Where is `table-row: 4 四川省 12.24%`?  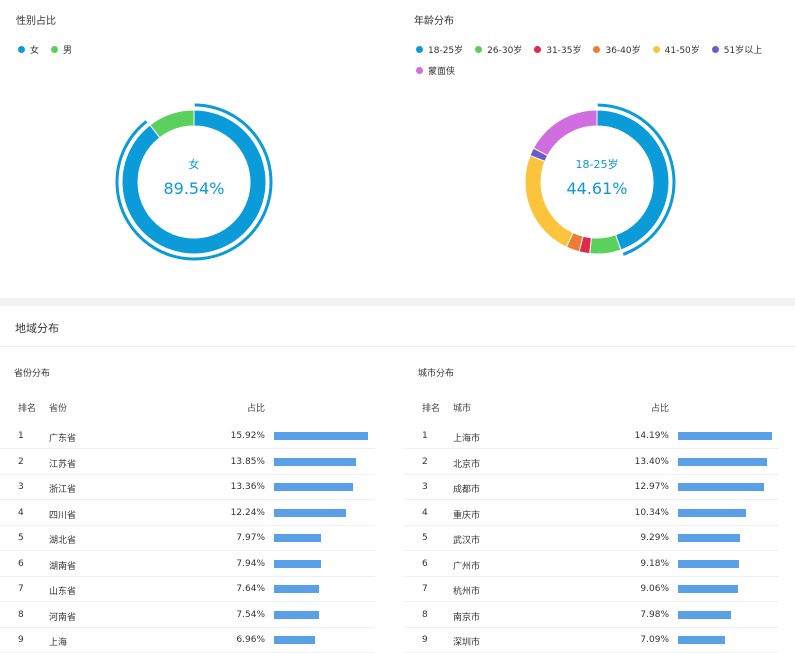 table-row: 4 四川省 12.24% is located at coordinates (187, 513).